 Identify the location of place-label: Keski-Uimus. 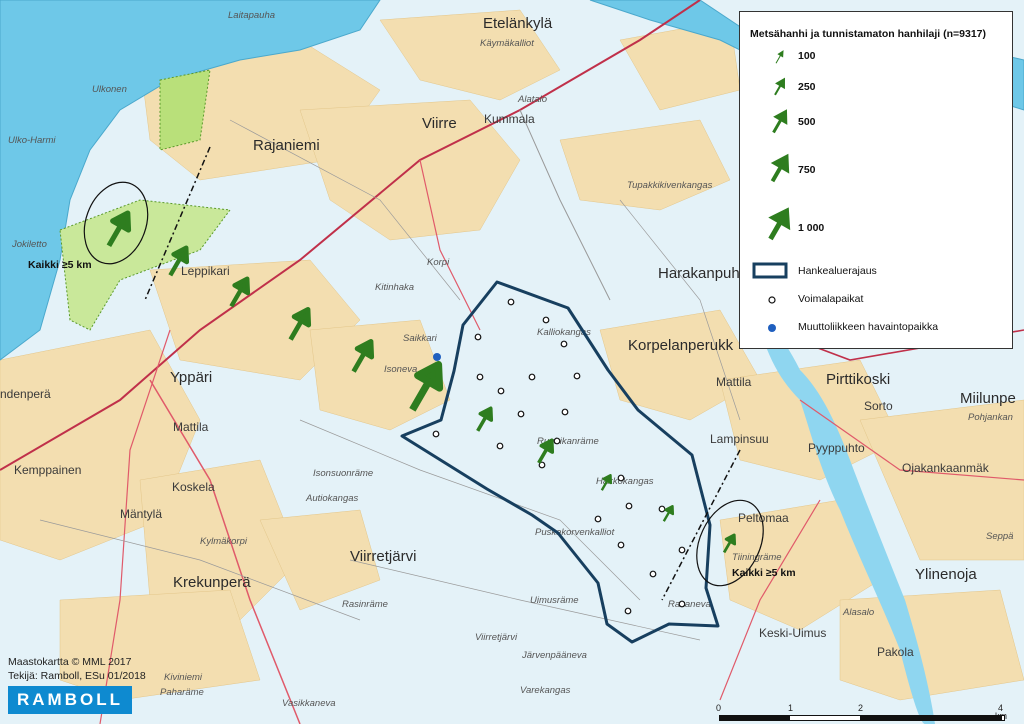
(792, 633).